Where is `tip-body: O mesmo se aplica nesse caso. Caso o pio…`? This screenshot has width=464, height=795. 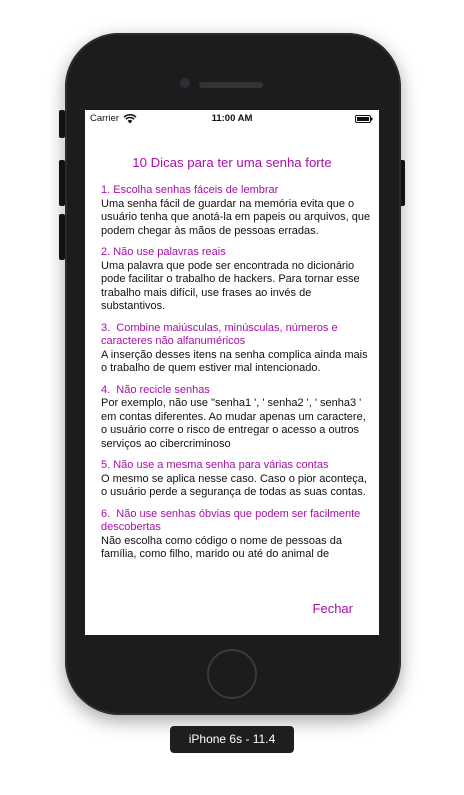 tip-body: O mesmo se aplica nesse caso. Caso o pio… is located at coordinates (234, 485).